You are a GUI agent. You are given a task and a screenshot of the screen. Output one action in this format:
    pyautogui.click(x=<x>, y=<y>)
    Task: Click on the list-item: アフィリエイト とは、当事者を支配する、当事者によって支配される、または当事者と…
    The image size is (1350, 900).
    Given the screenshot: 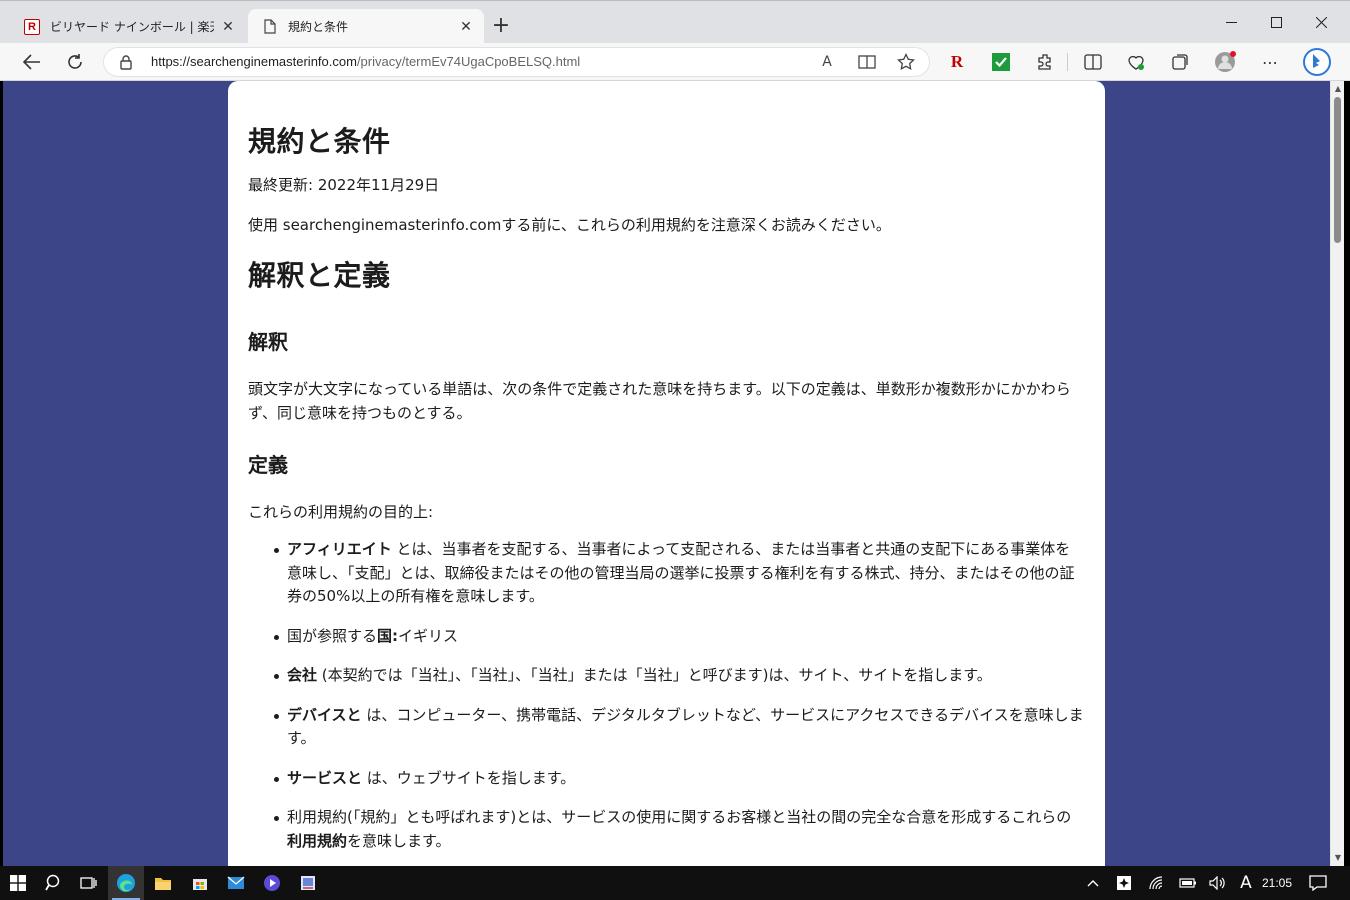 What is the action you would take?
    pyautogui.click(x=679, y=573)
    